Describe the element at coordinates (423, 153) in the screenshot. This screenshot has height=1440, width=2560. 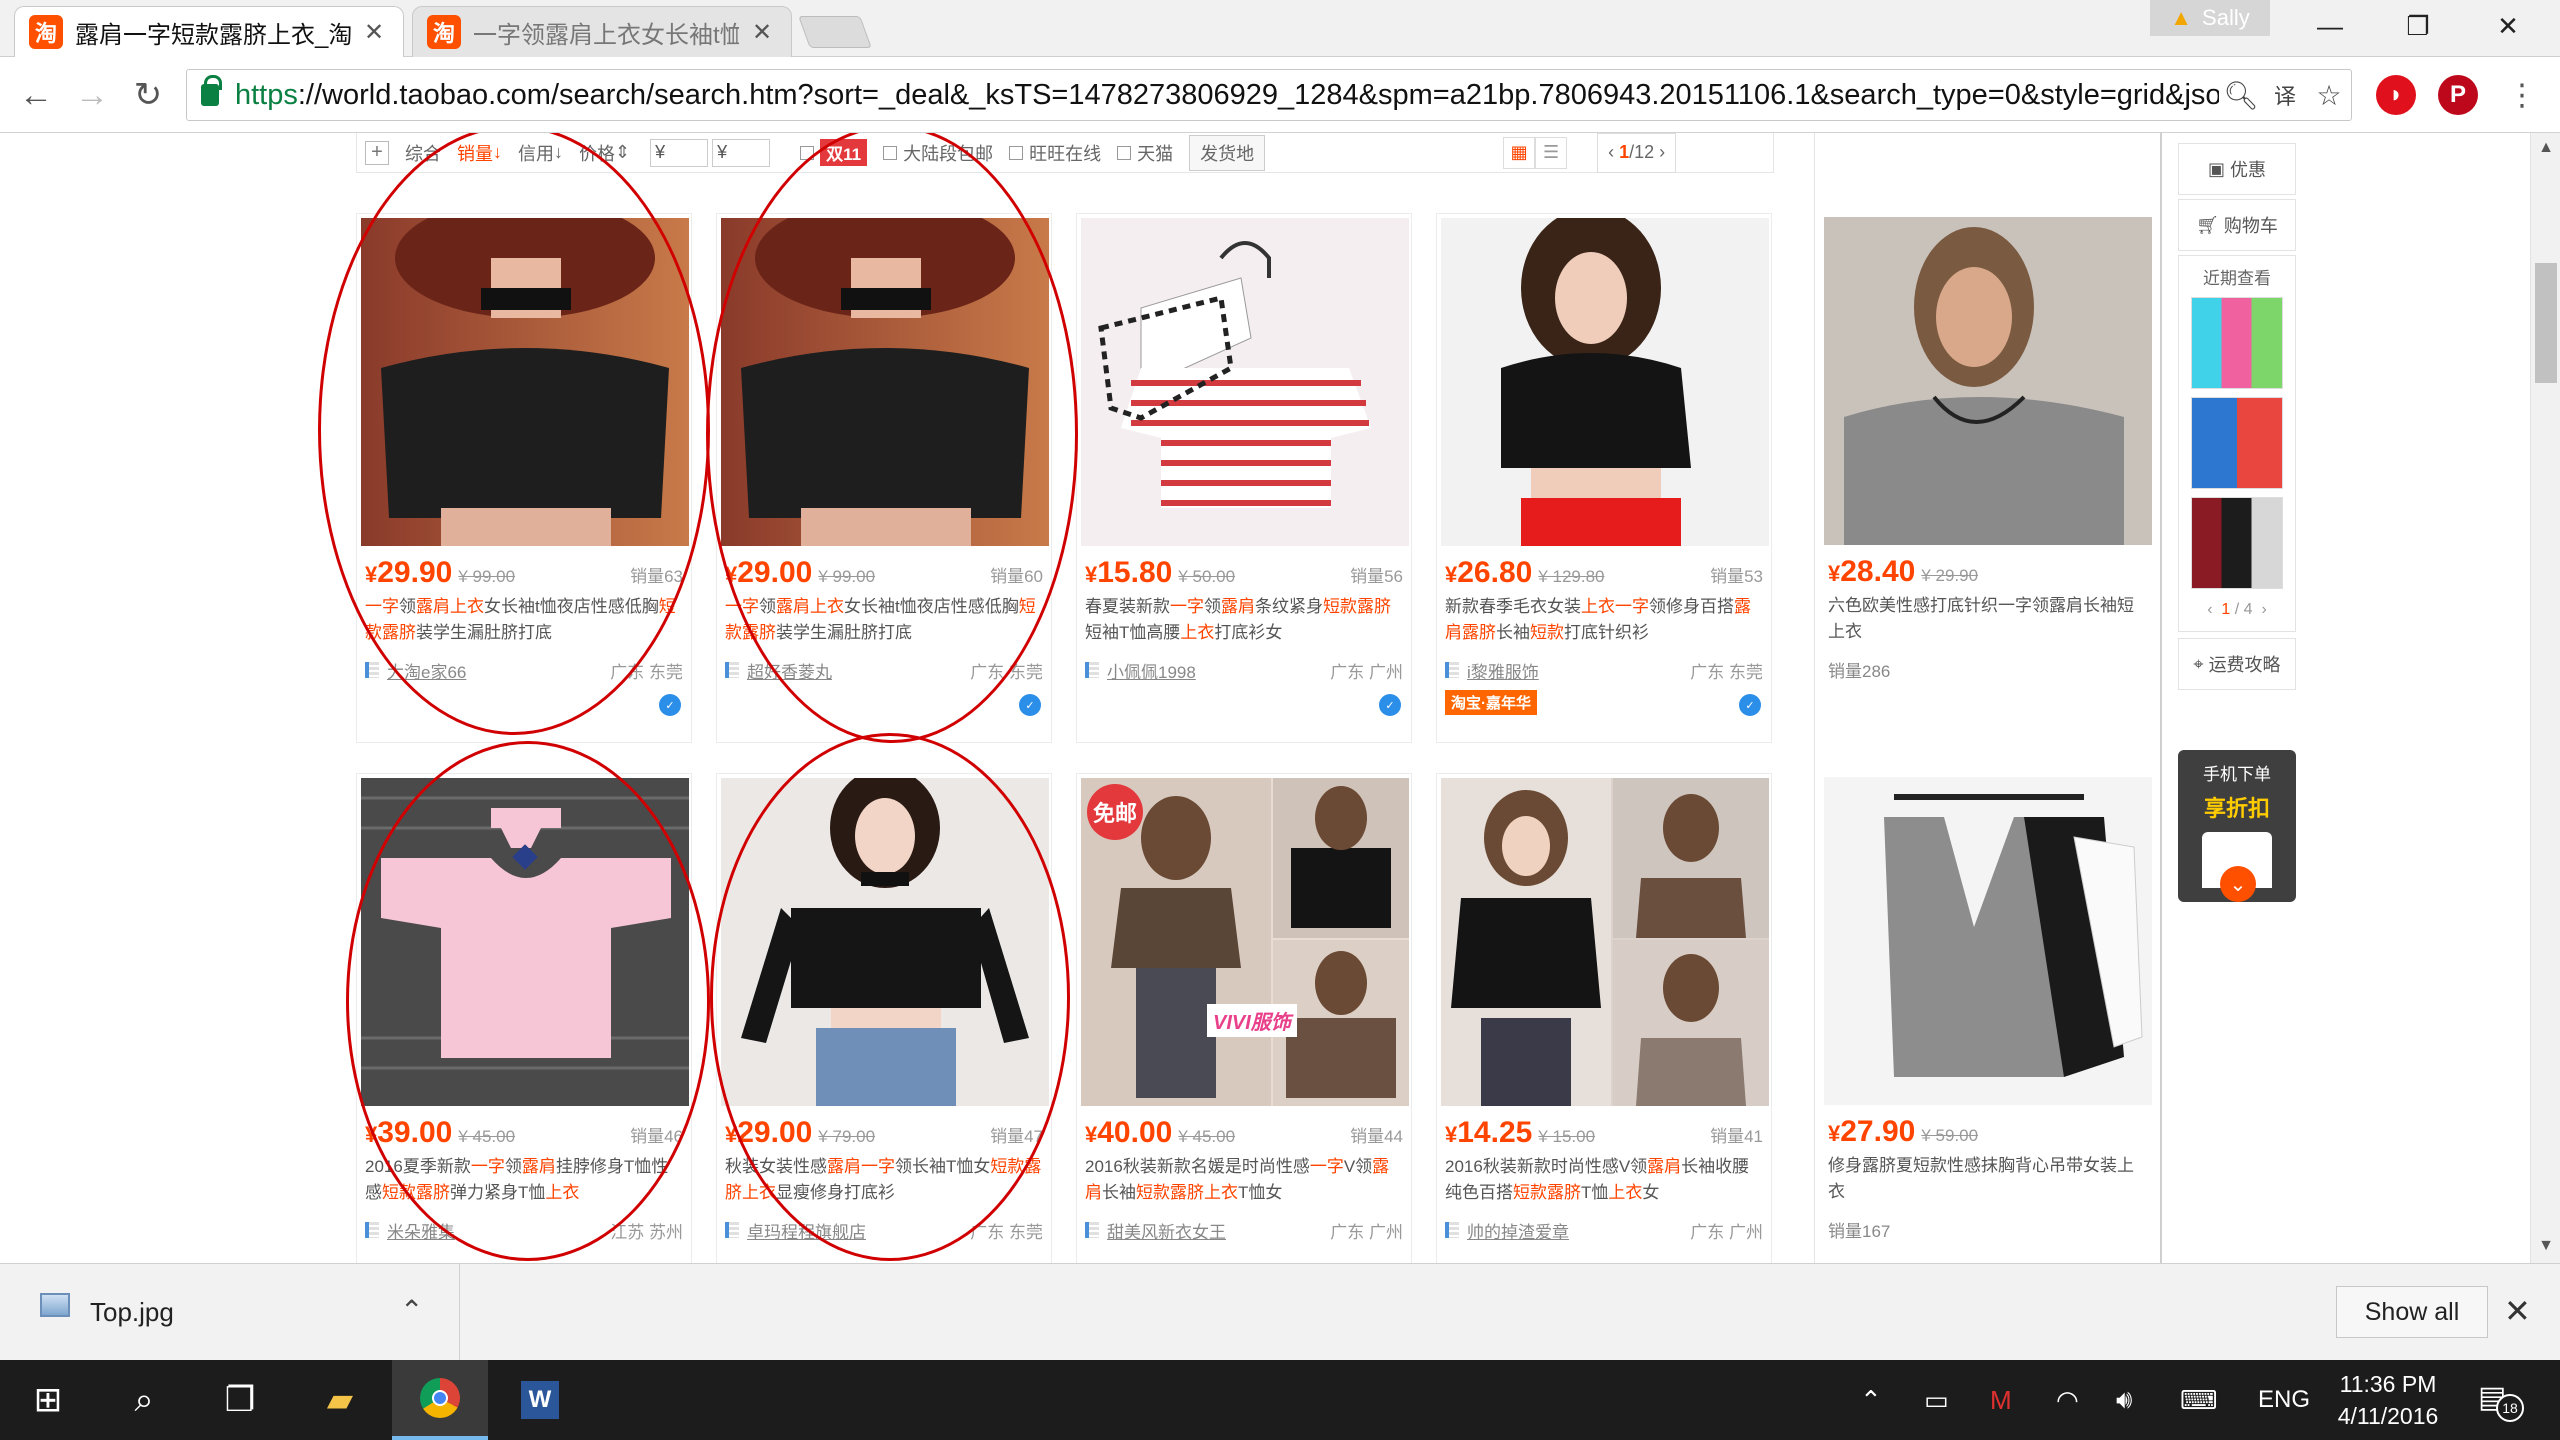
I see `sort-general: 综合` at that location.